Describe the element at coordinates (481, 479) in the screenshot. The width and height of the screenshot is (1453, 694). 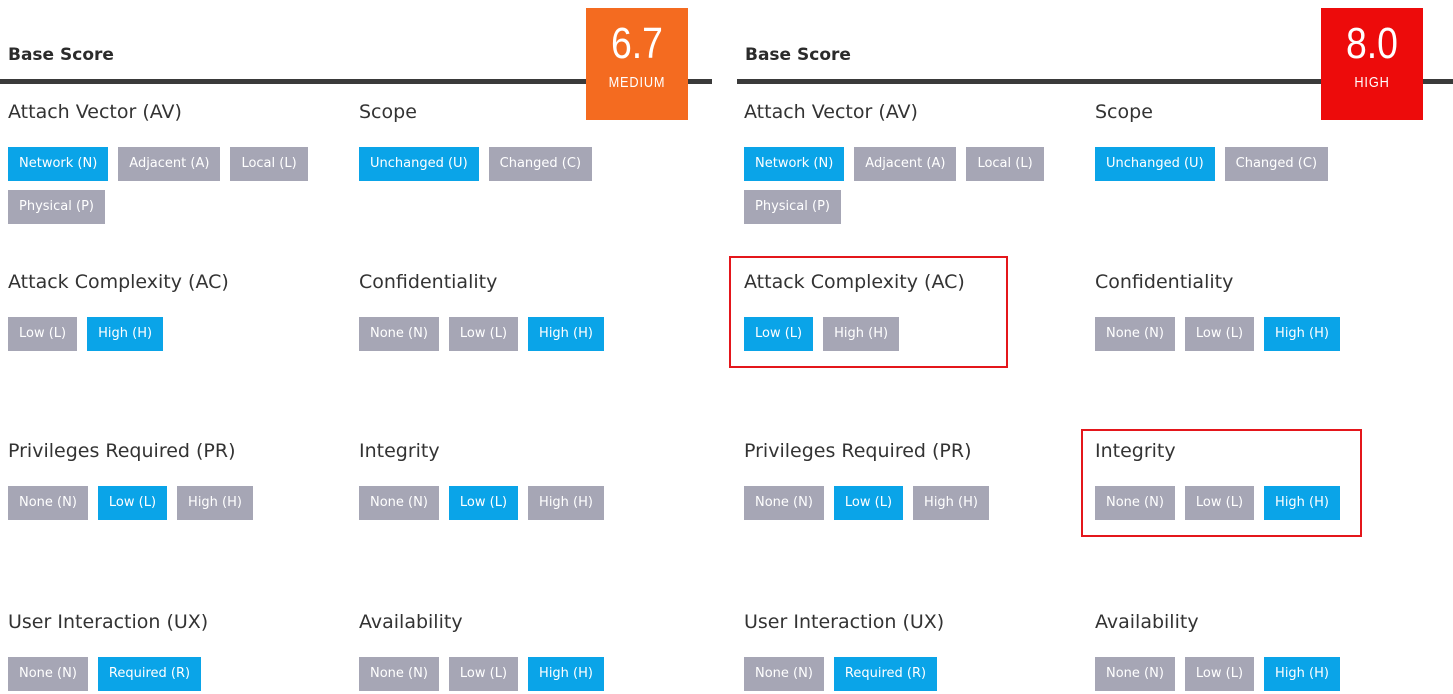
I see `metric-integrity: Integrity None (N) Low (L) High (H)` at that location.